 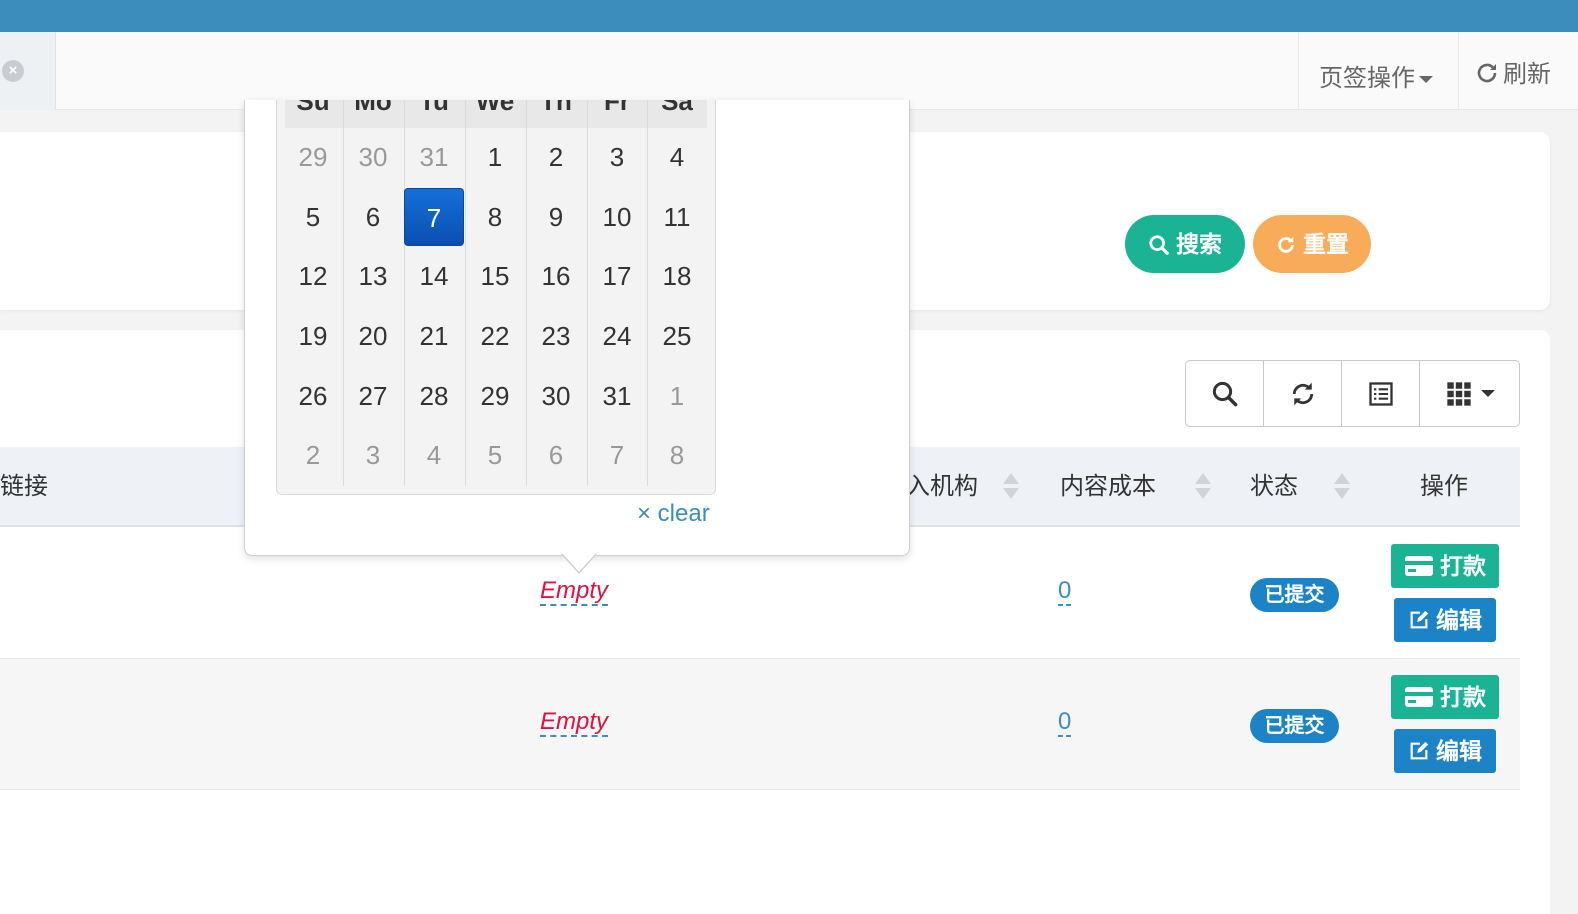 What do you see at coordinates (1444, 486) in the screenshot?
I see `column-header-actions: 操作` at bounding box center [1444, 486].